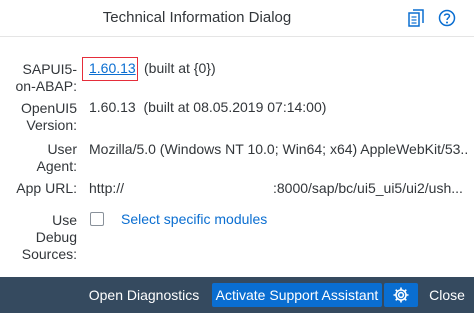  What do you see at coordinates (197, 17) in the screenshot?
I see `dialog-title: Technical Information Dialog` at bounding box center [197, 17].